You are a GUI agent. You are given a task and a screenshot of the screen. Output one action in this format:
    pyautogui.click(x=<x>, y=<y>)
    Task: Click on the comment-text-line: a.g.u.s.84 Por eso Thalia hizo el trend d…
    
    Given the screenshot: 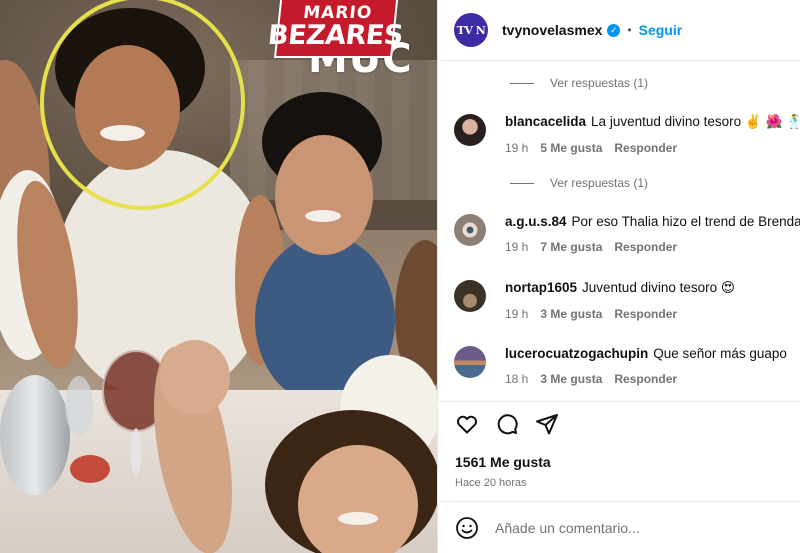 What is the action you would take?
    pyautogui.click(x=652, y=221)
    